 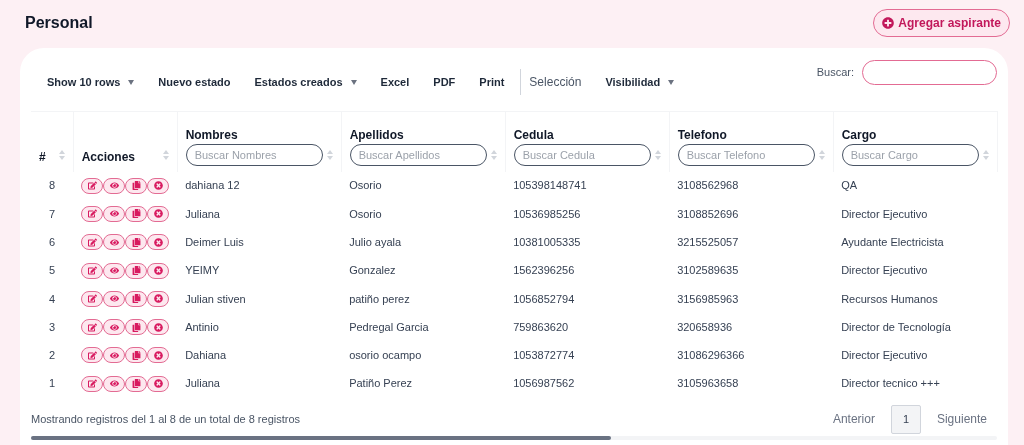 What do you see at coordinates (381, 383) in the screenshot?
I see `table-cell: Patiño Perez` at bounding box center [381, 383].